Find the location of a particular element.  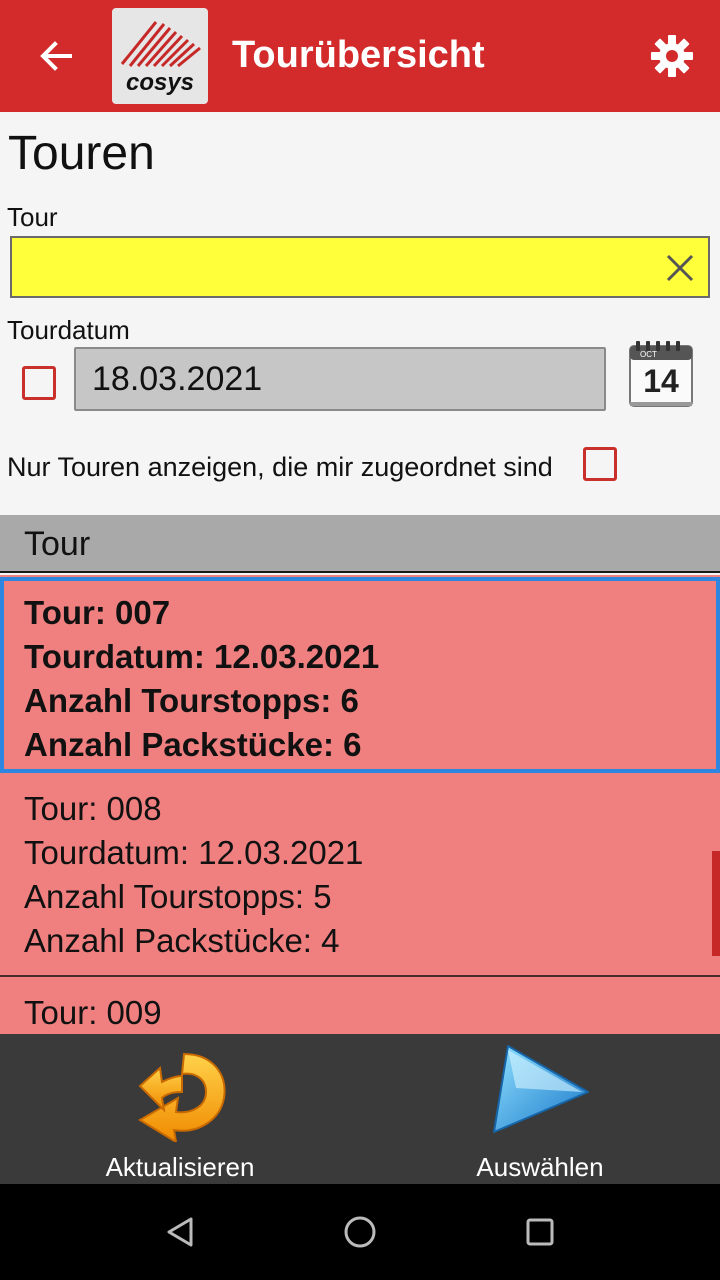

nav-back-button is located at coordinates (180, 1232).